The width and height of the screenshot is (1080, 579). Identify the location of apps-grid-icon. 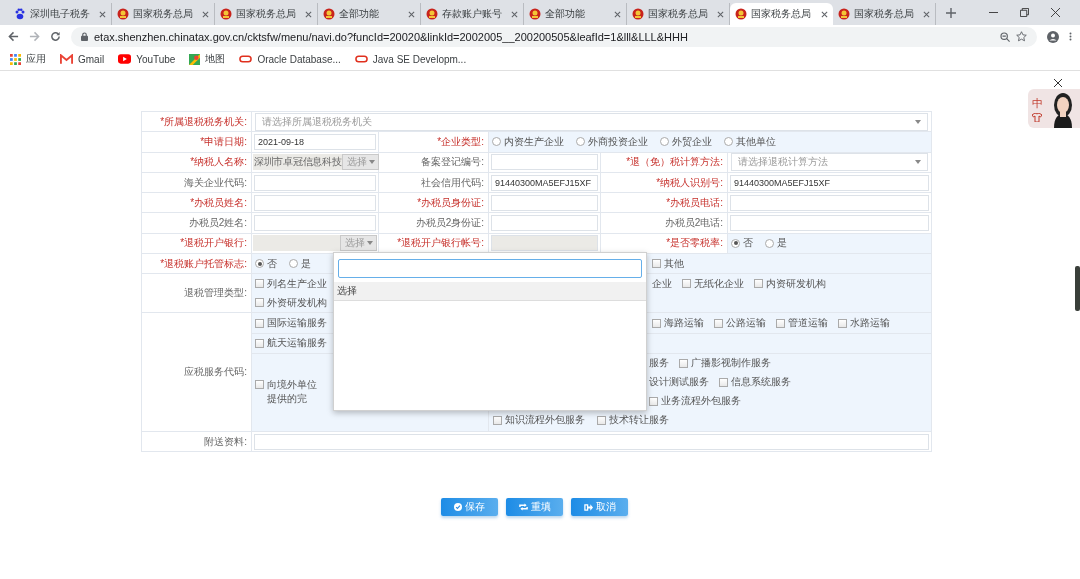
(15, 59).